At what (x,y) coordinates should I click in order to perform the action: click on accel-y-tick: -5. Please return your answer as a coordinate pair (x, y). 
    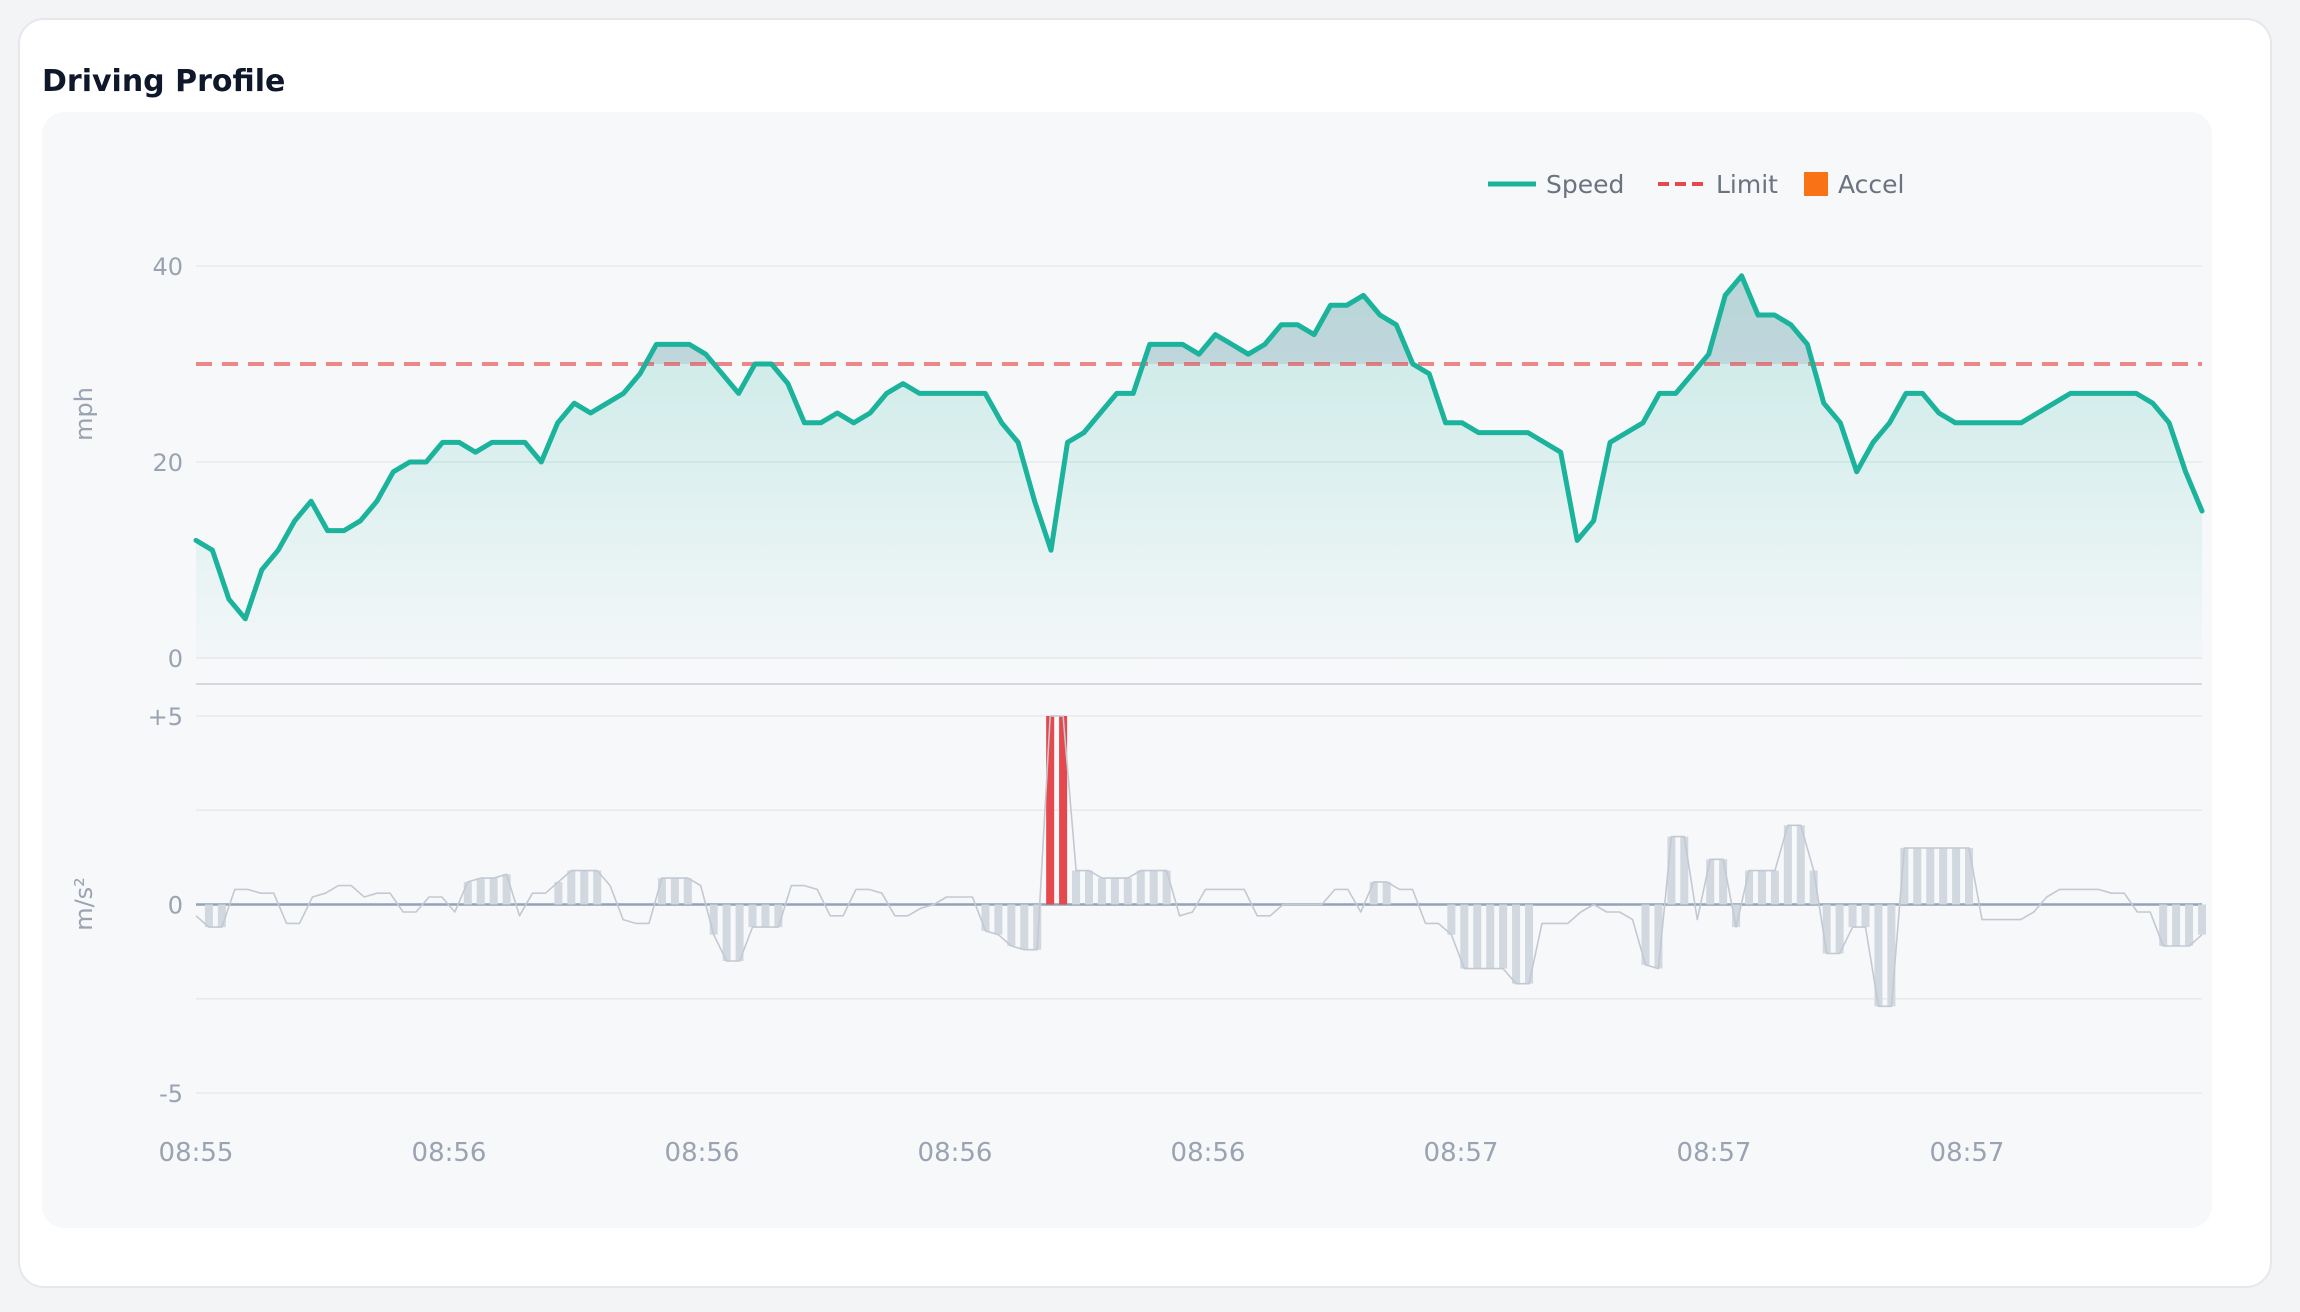
    Looking at the image, I should click on (171, 1094).